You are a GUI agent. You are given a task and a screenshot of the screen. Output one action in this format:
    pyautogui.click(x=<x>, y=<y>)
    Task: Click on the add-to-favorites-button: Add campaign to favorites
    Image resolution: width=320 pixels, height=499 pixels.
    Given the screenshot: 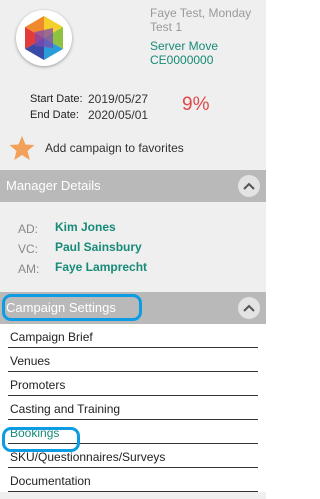 What is the action you would take?
    pyautogui.click(x=123, y=148)
    